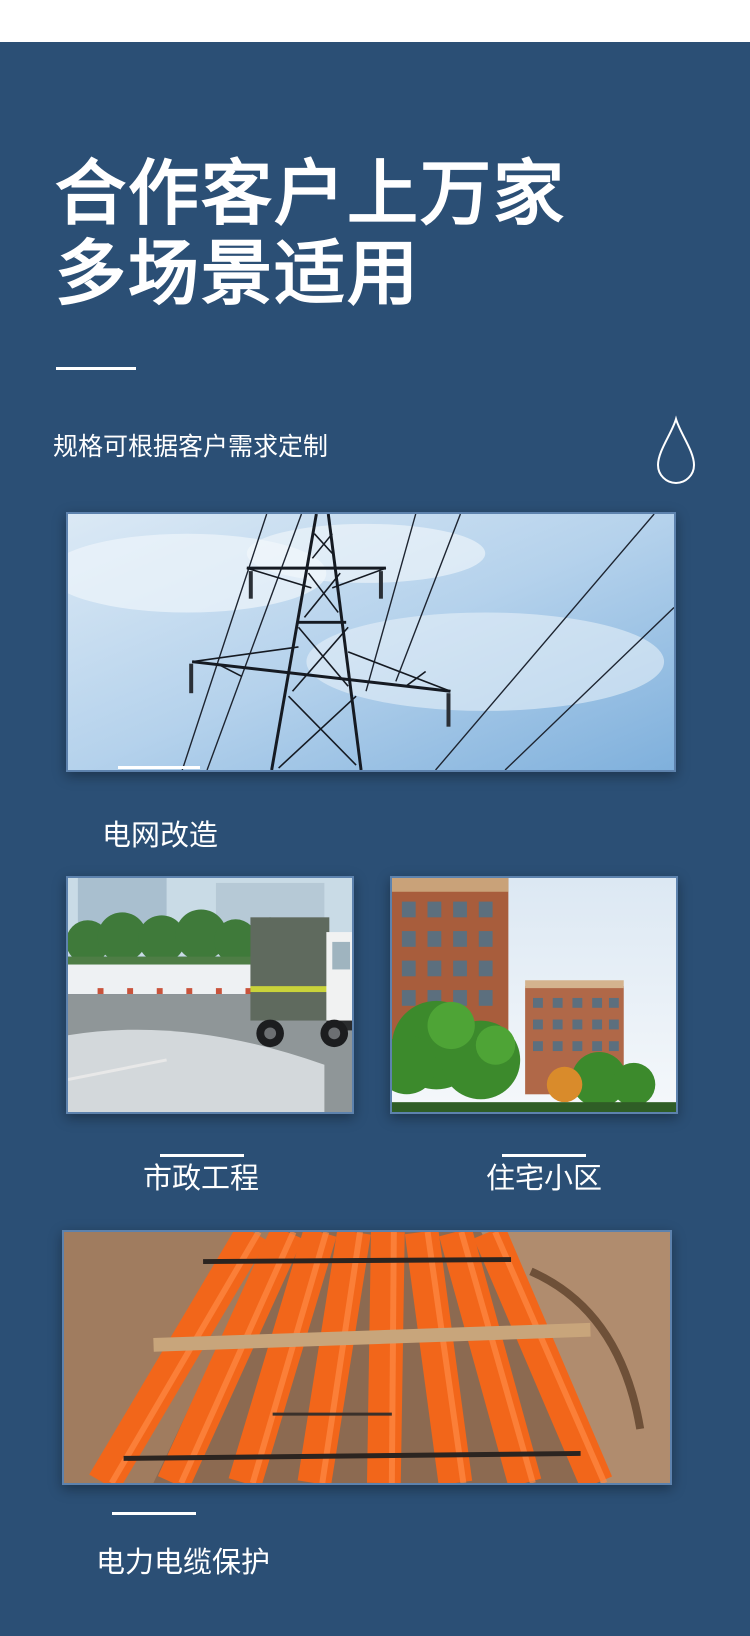  What do you see at coordinates (210, 995) in the screenshot?
I see `municipal-engineering-photo` at bounding box center [210, 995].